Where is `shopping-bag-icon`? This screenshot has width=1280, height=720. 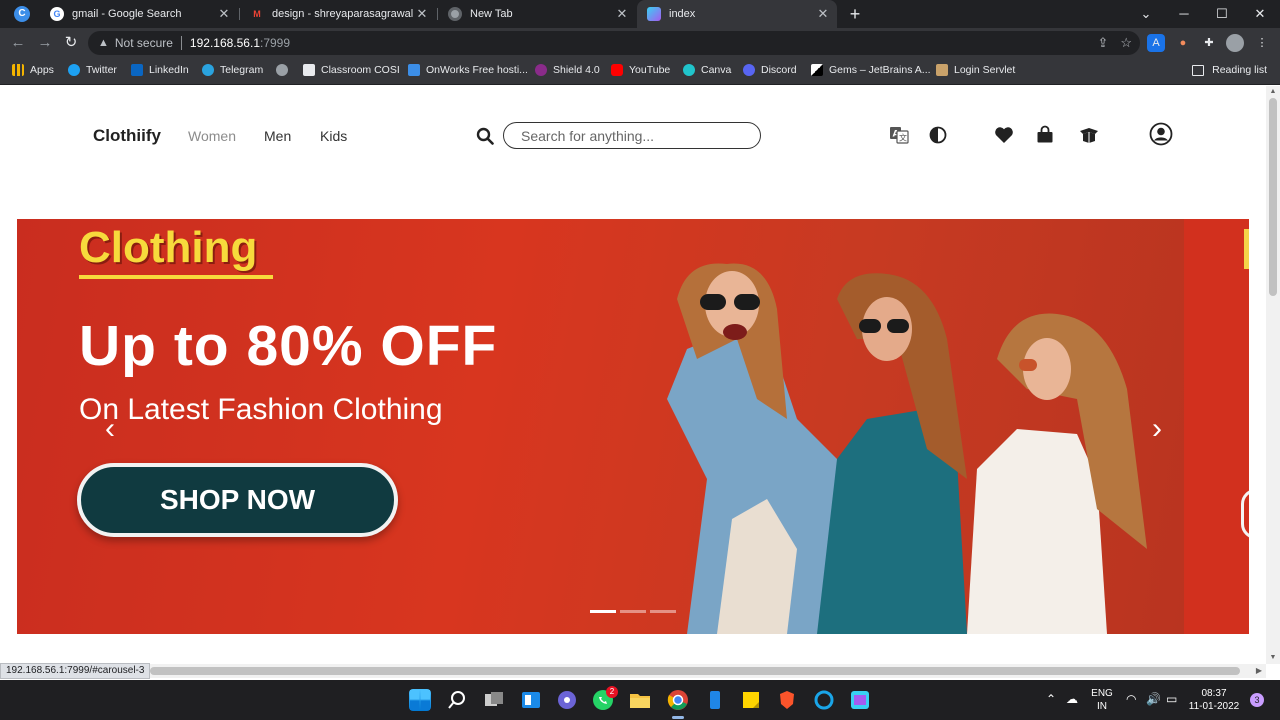
shopping-bag-icon is located at coordinates (1045, 135).